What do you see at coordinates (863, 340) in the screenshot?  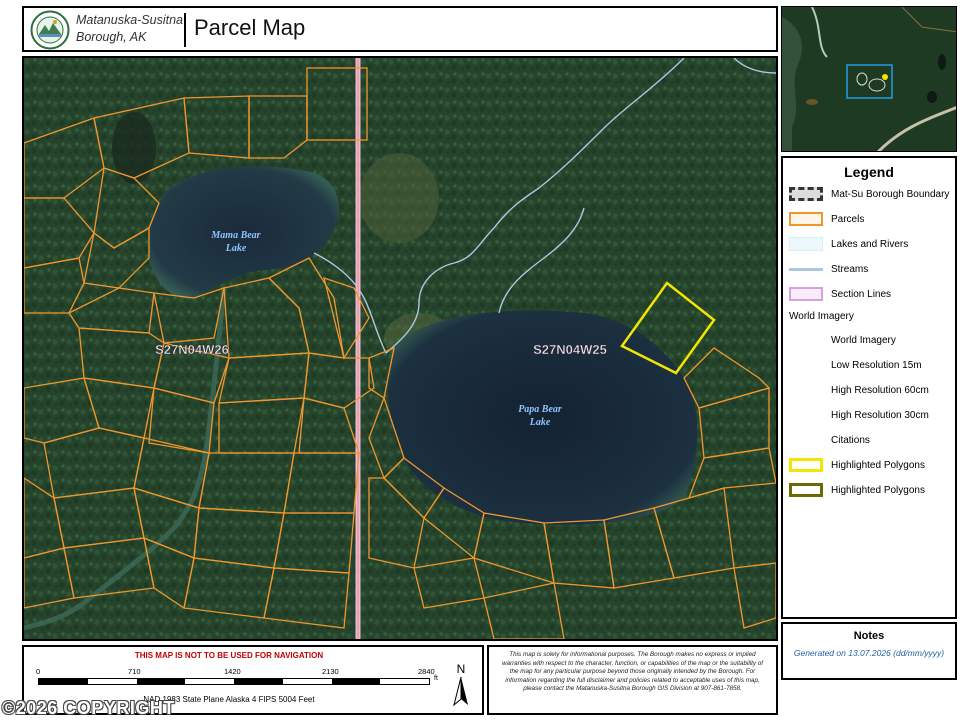 I see `legend-sub-item-label: World Imagery` at bounding box center [863, 340].